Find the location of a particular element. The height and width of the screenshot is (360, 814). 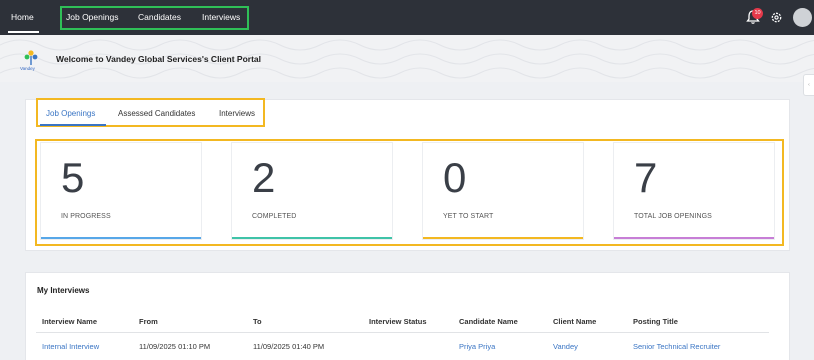

column-header: Interview Status is located at coordinates (398, 321).